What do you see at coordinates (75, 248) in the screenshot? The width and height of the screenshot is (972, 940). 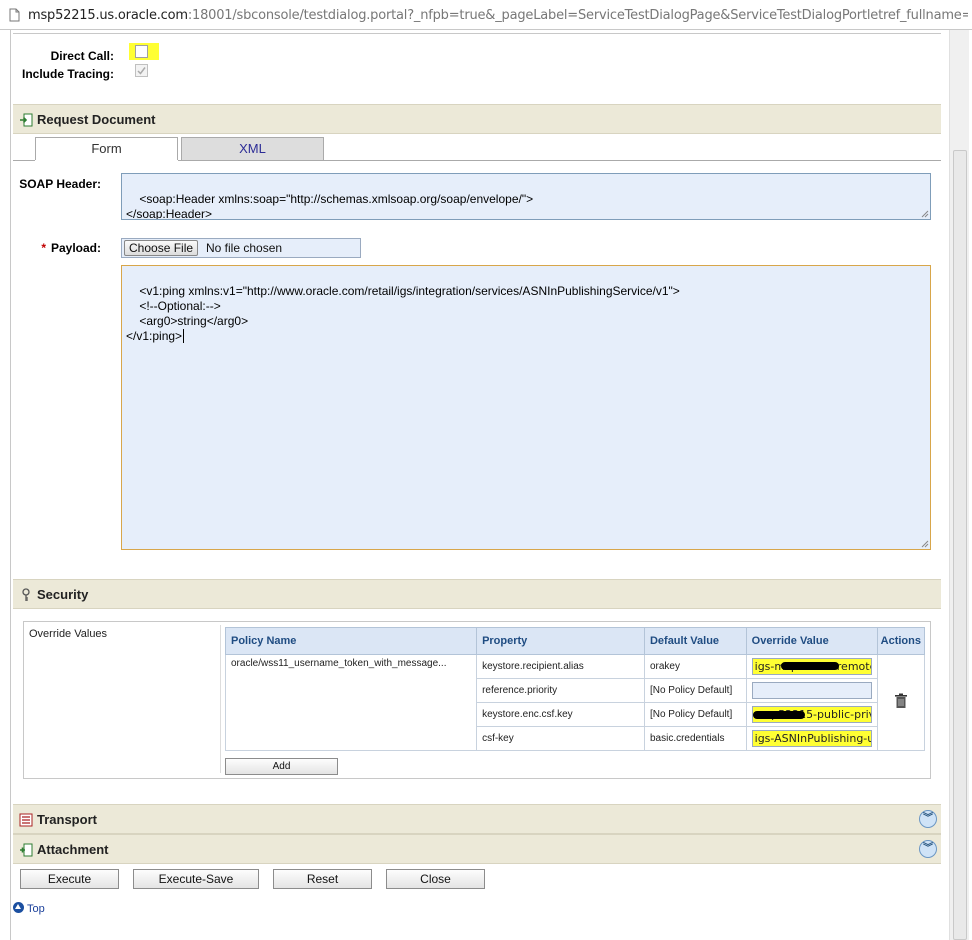 I see `payload-label-text: Payload:` at bounding box center [75, 248].